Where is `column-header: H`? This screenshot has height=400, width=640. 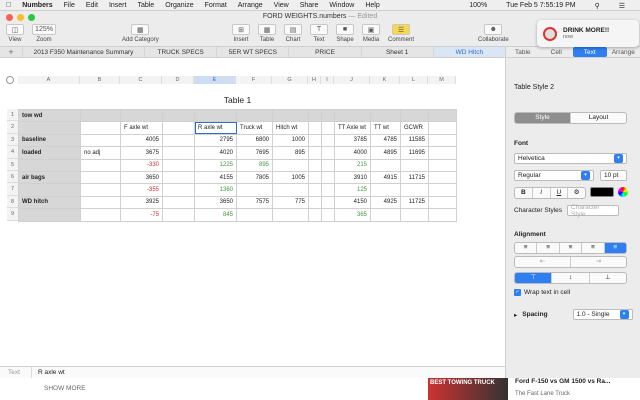 column-header: H is located at coordinates (314, 80).